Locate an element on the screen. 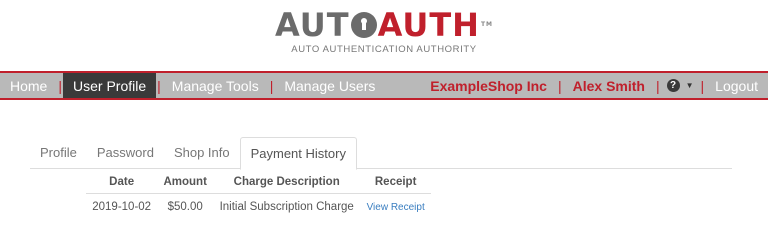  tab-profile: Profile is located at coordinates (58, 153).